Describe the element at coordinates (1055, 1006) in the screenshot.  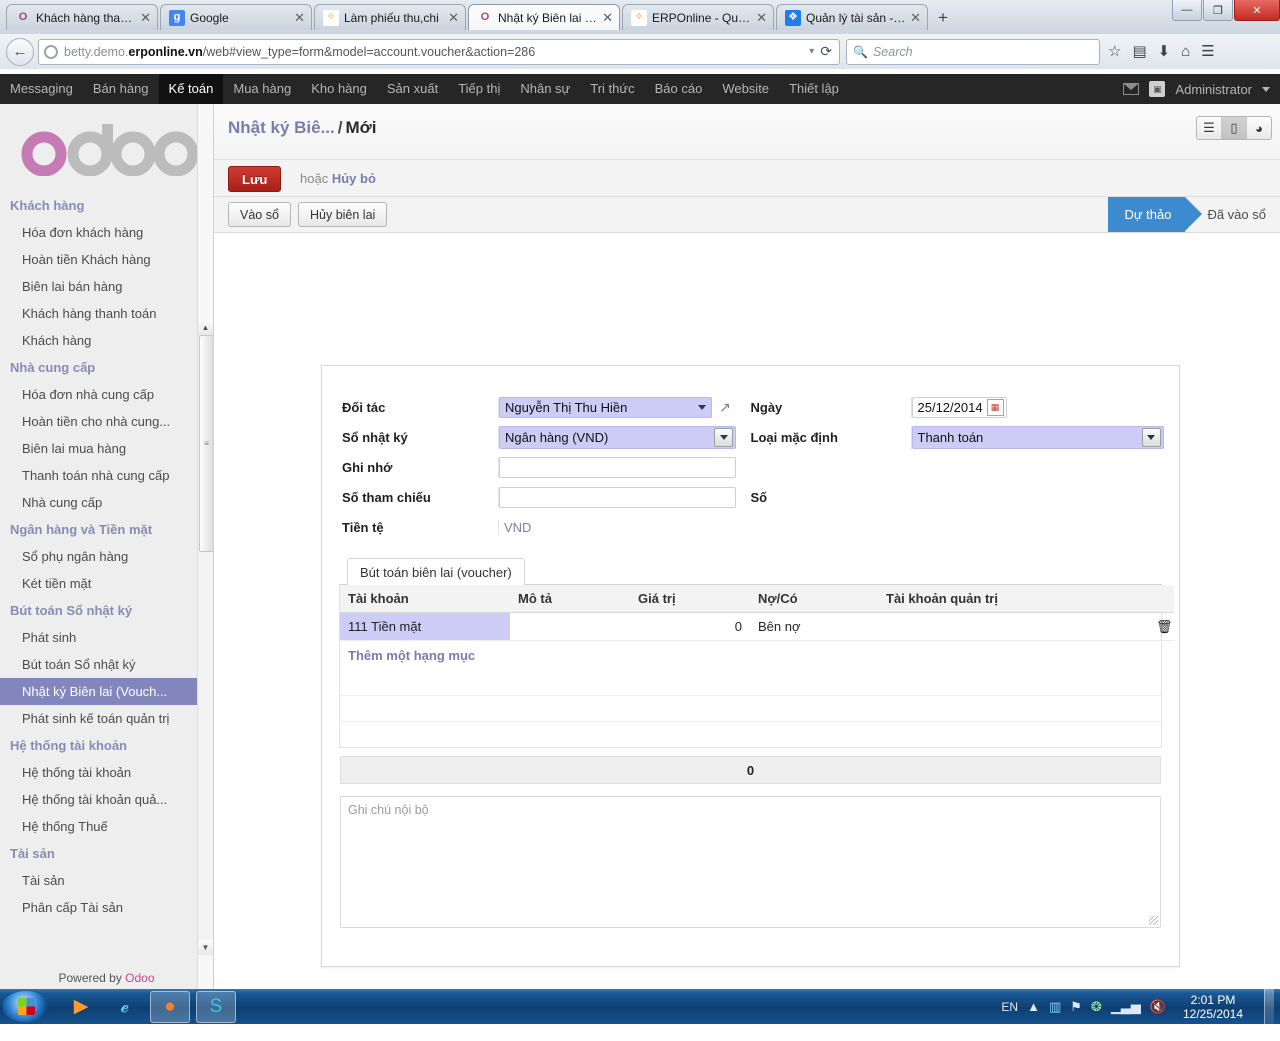
I see `network-drive-icon: ▥` at that location.